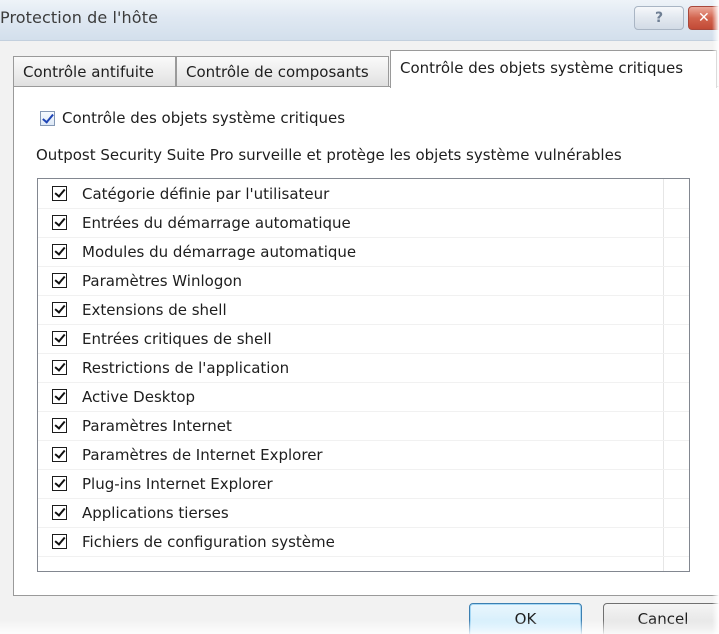  Describe the element at coordinates (162, 281) in the screenshot. I see `item-label: Paramètres Winlogon` at that location.